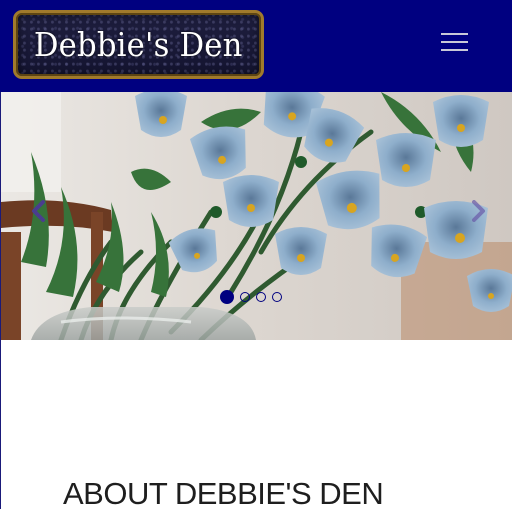 This screenshot has height=512, width=512. I want to click on site-logo: Debbie's Den, so click(138, 44).